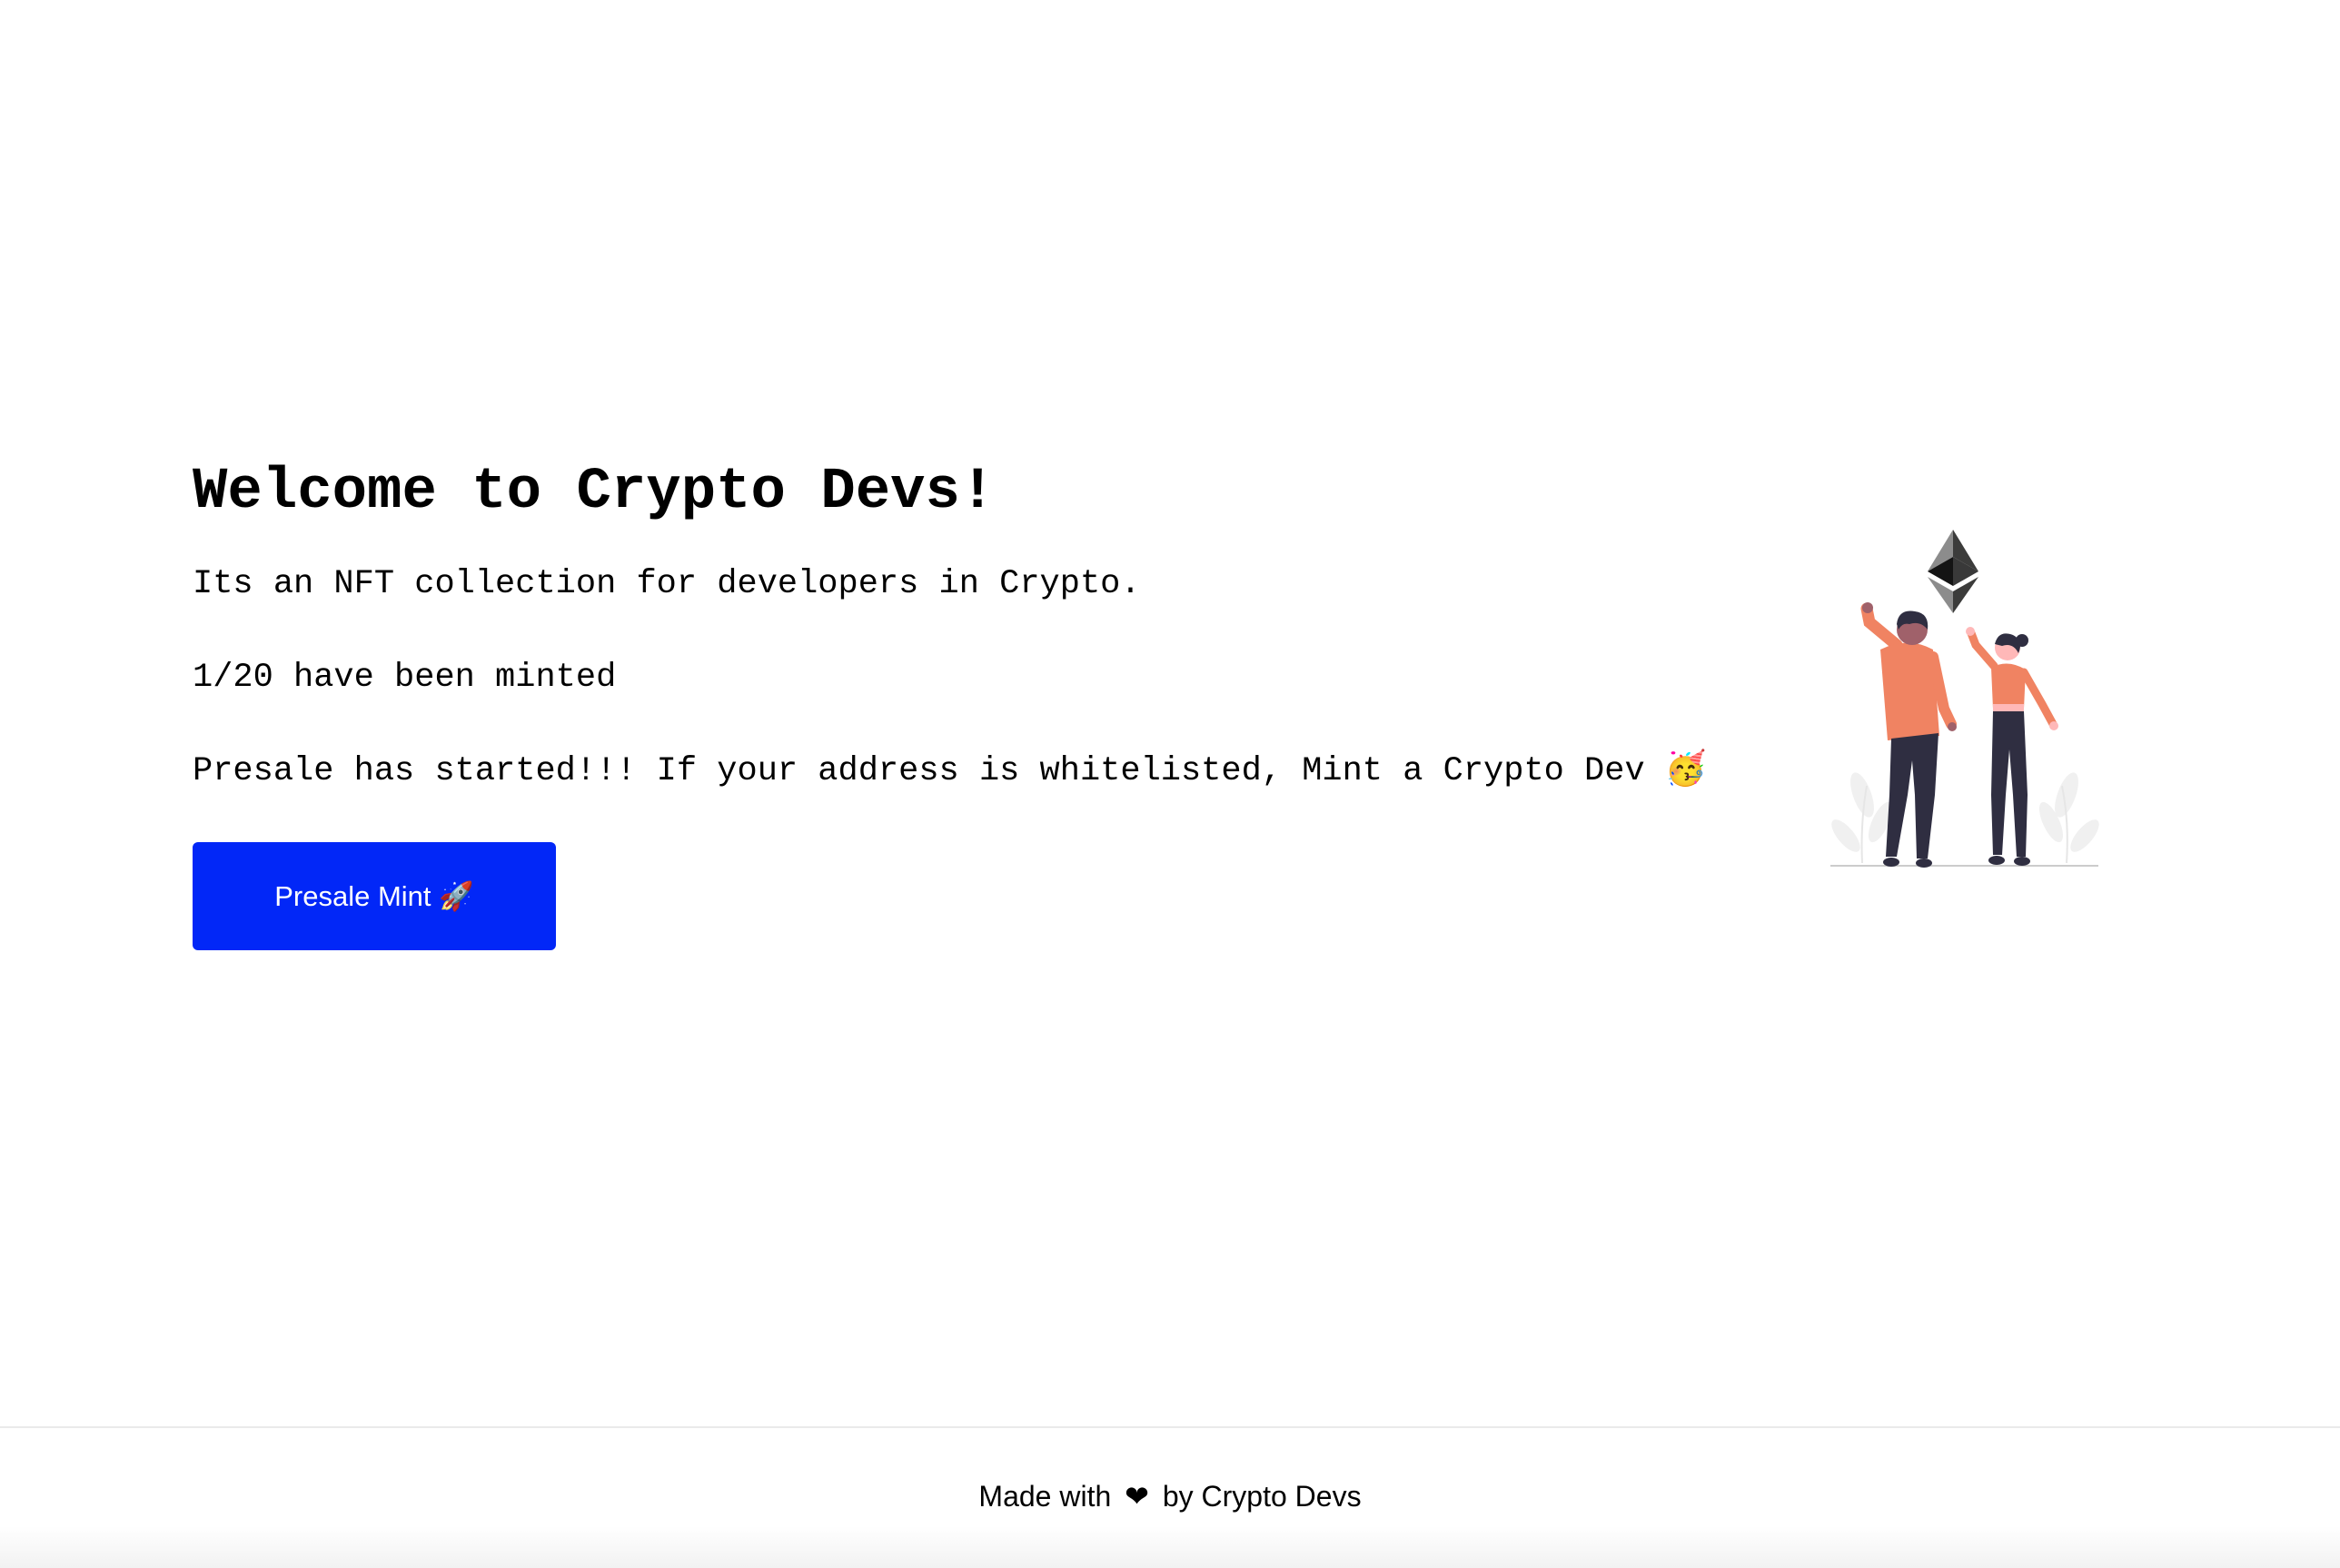 The height and width of the screenshot is (1568, 2340). Describe the element at coordinates (405, 678) in the screenshot. I see `minted-count: 1/20 have been minted` at that location.